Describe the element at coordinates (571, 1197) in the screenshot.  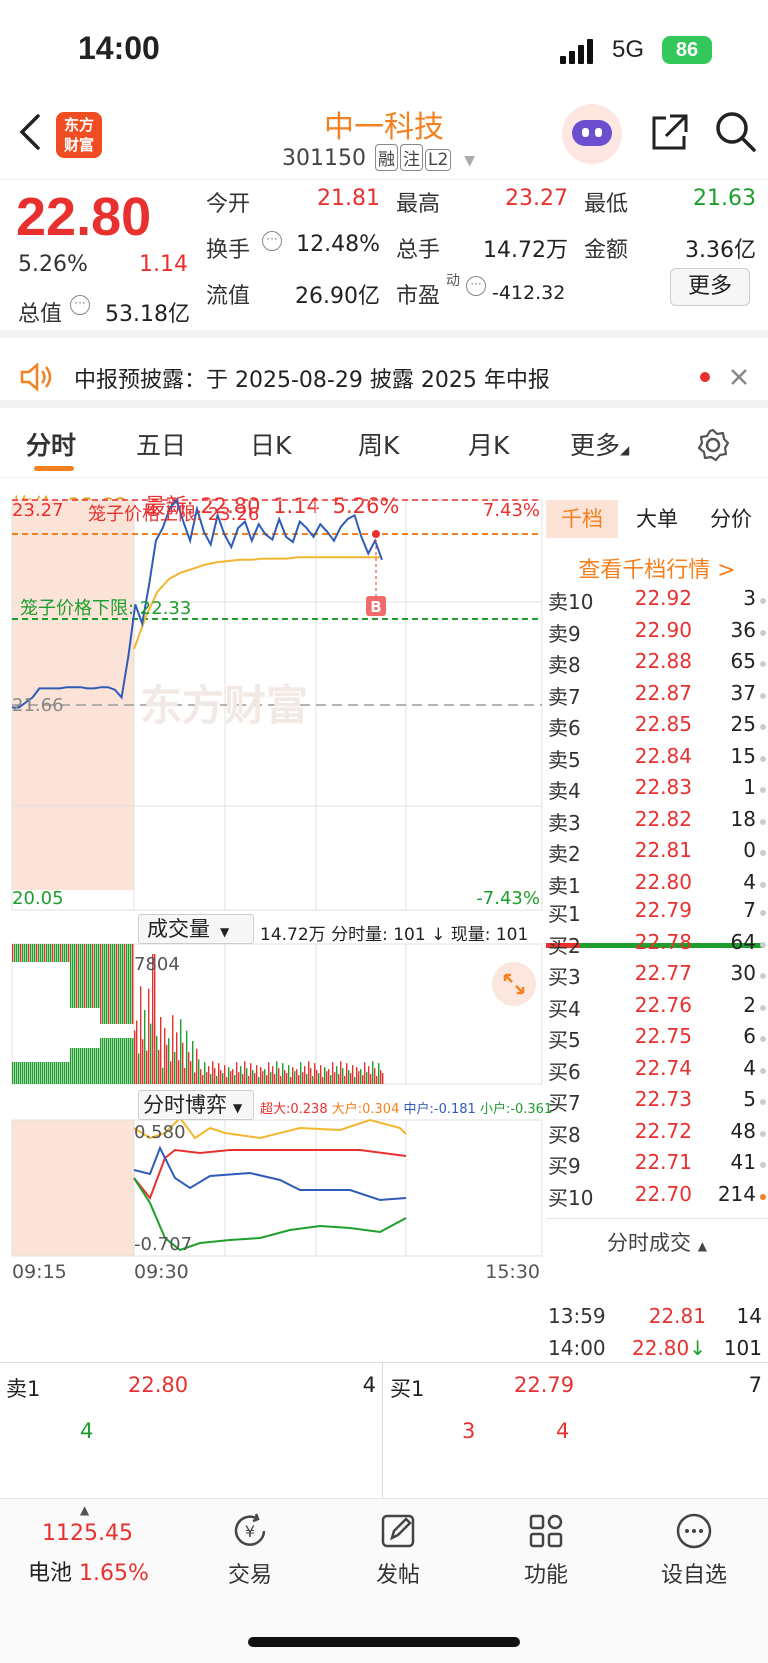
I see `bids-level-label: 买10` at that location.